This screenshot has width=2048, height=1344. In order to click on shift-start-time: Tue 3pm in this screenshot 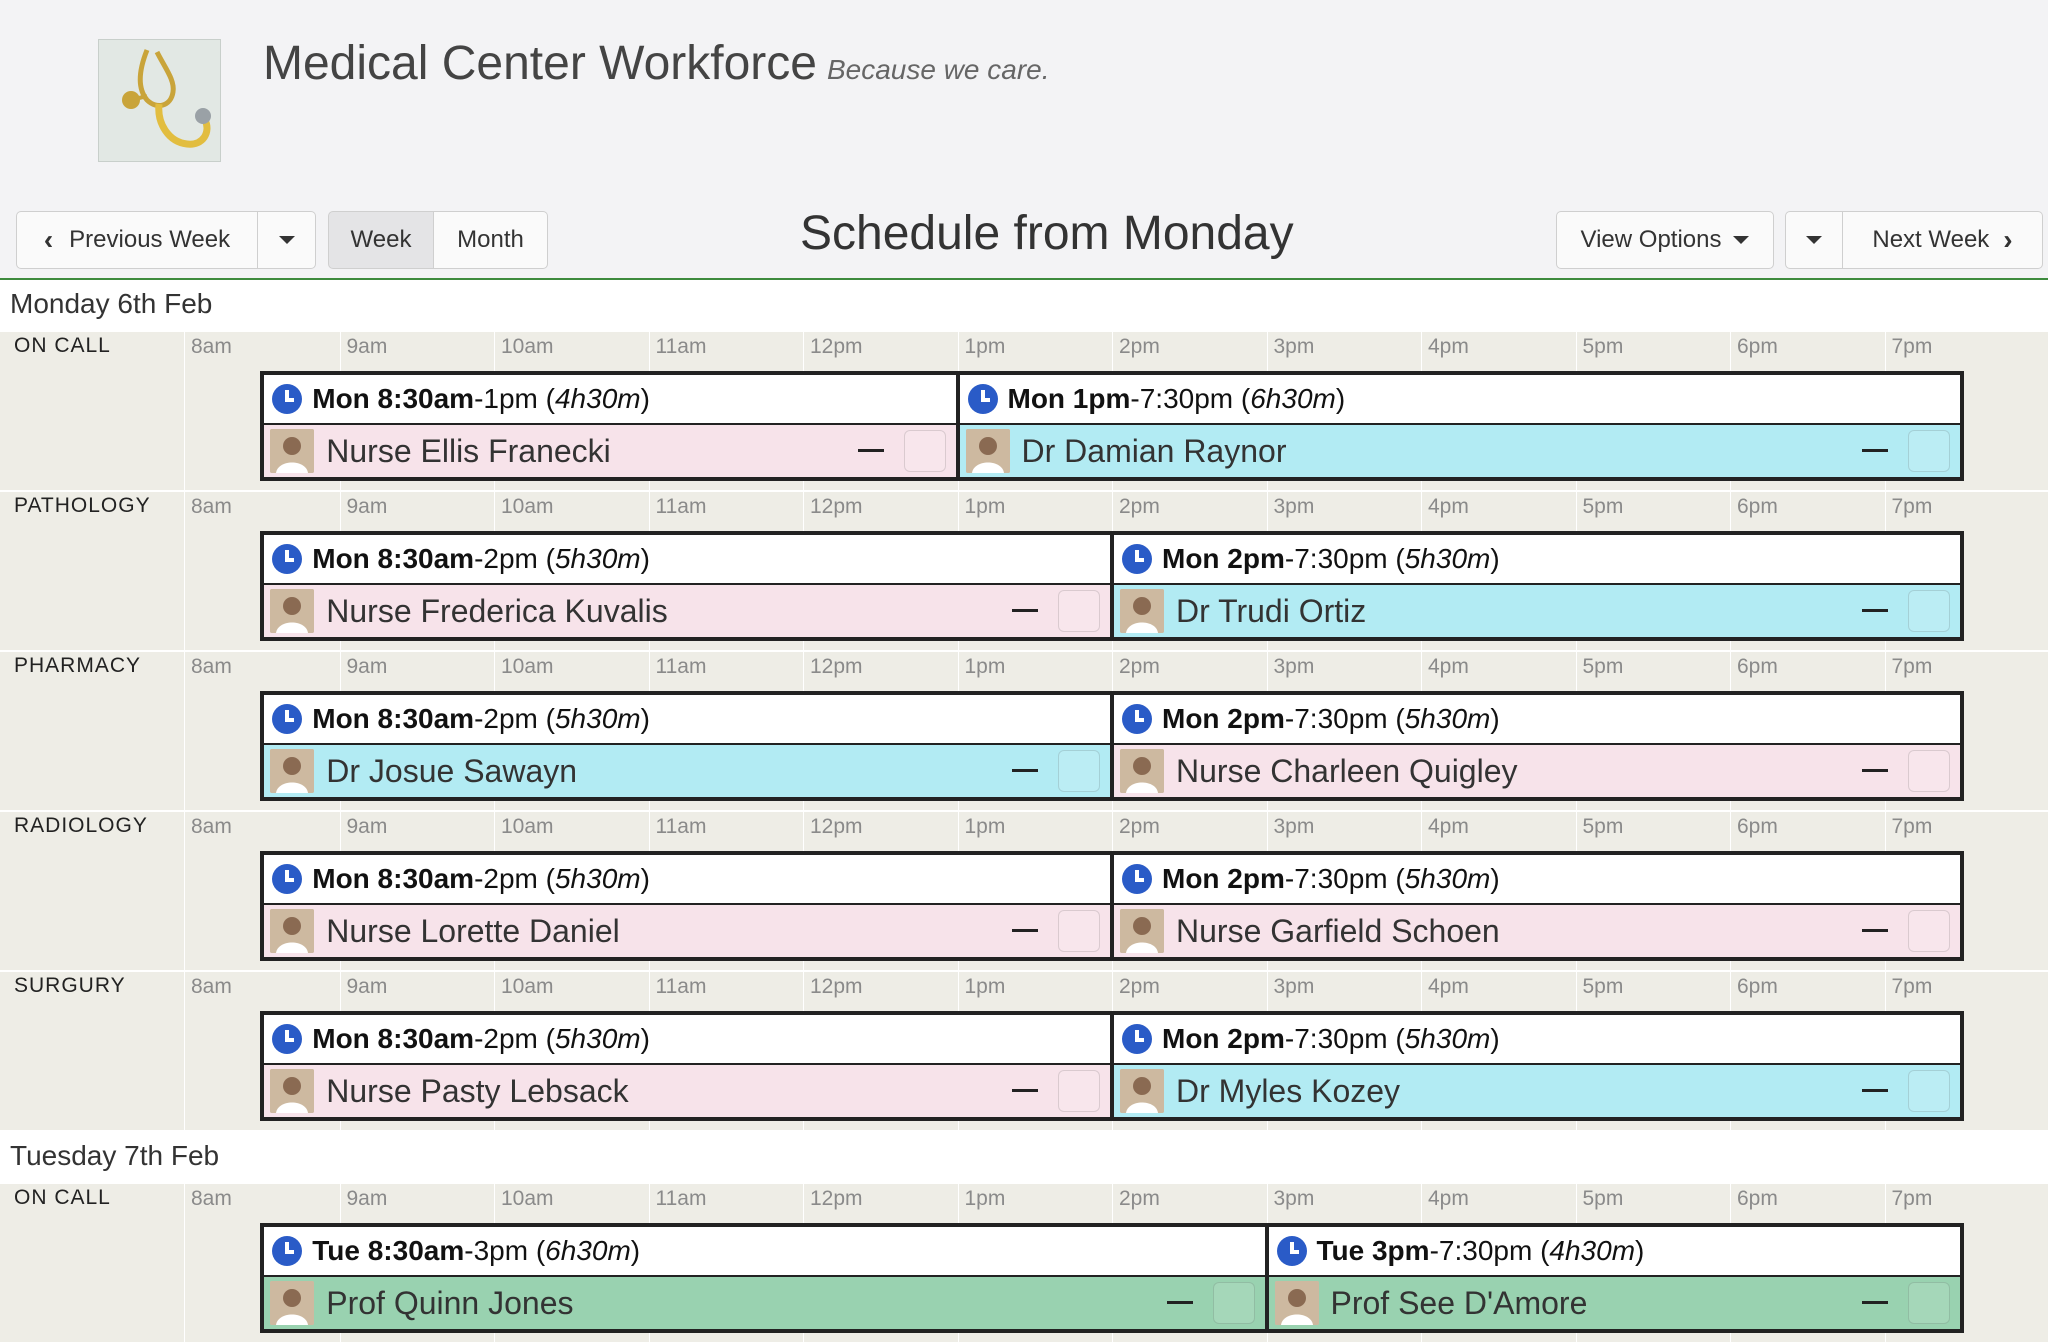, I will do `click(1373, 1250)`.